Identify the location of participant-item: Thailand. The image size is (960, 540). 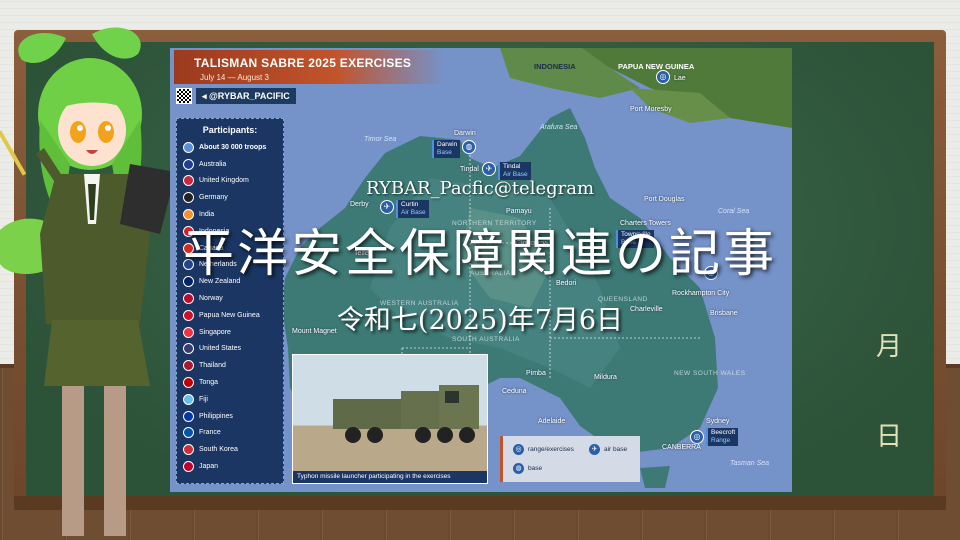
(233, 365).